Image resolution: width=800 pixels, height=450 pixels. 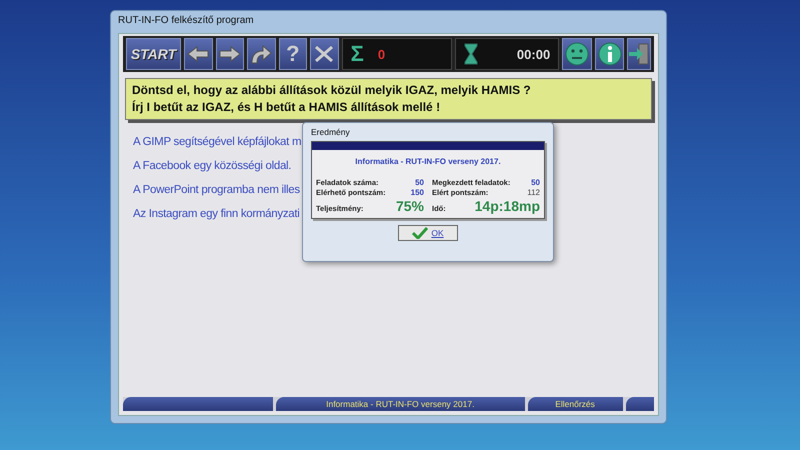 What do you see at coordinates (357, 54) in the screenshot?
I see `sigma-symbol: Σ` at bounding box center [357, 54].